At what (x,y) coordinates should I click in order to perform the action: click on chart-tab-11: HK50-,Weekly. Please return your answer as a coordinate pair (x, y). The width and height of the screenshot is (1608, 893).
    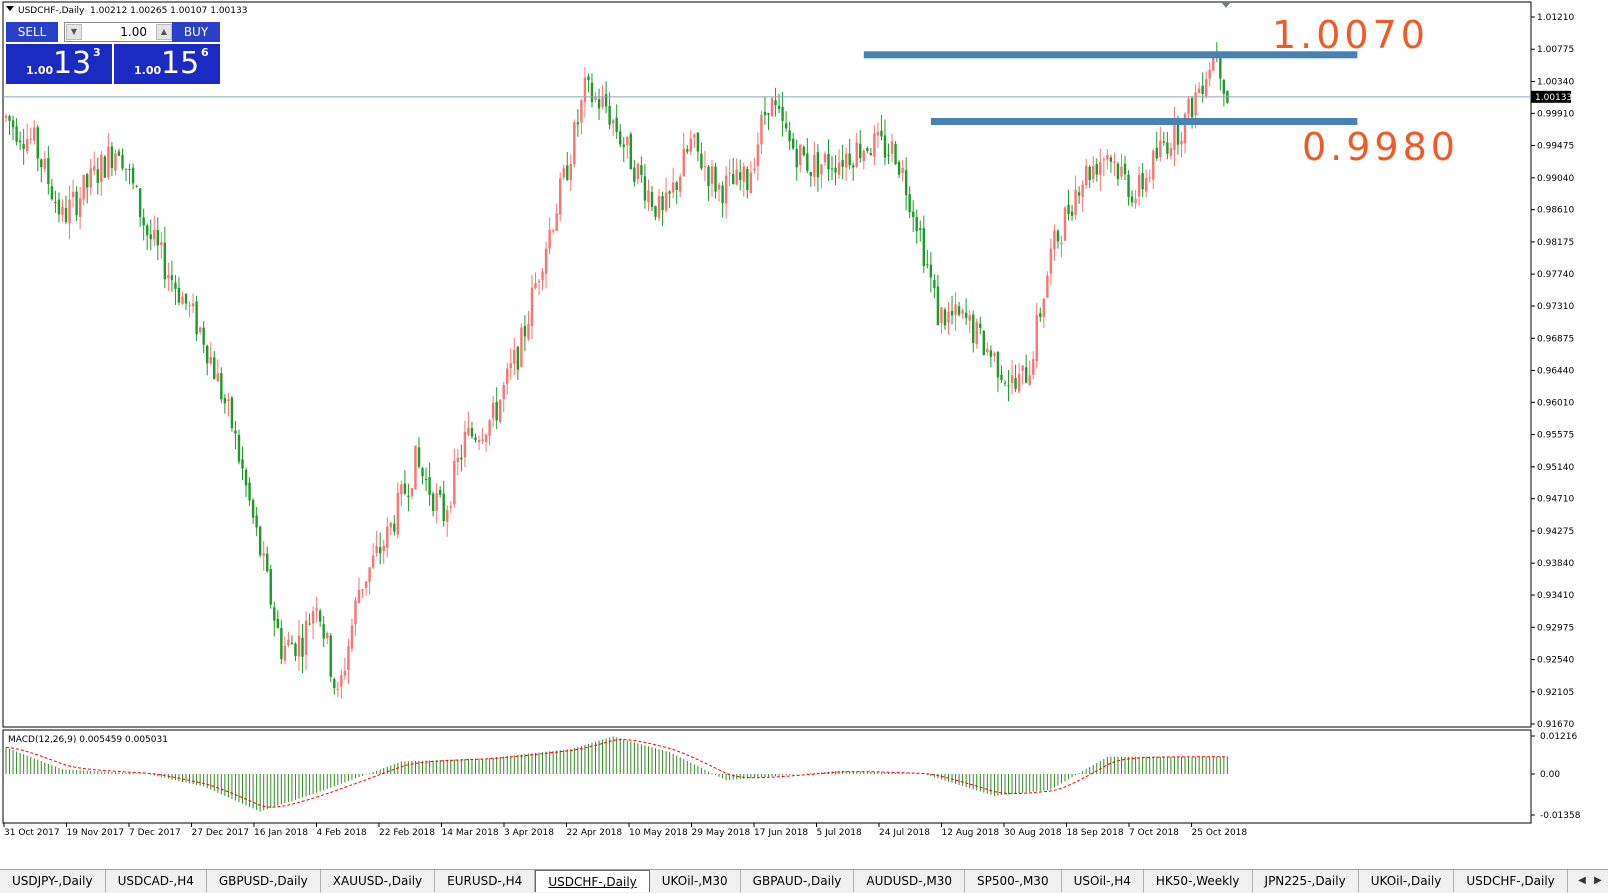
    Looking at the image, I should click on (1198, 881).